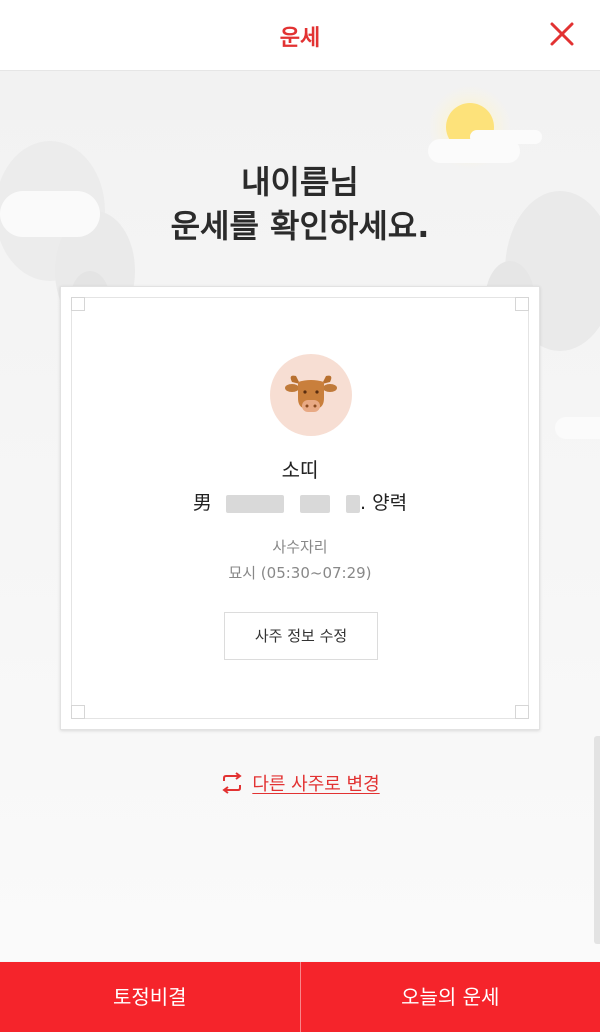  I want to click on ox-icon, so click(311, 393).